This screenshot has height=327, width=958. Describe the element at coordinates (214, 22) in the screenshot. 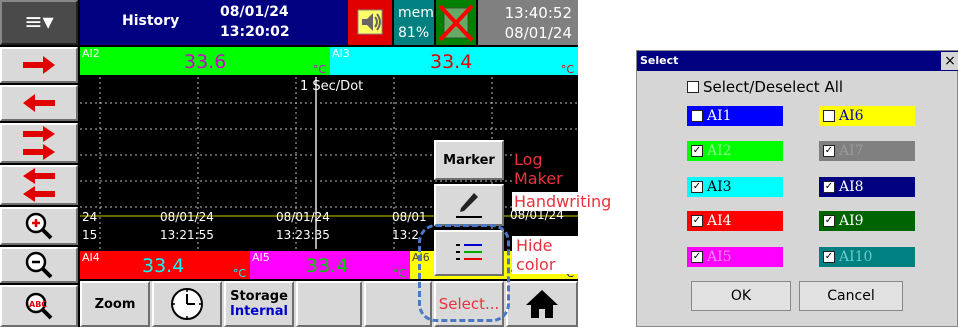

I see `header-bar: History 08/01/24 13:20:02` at that location.